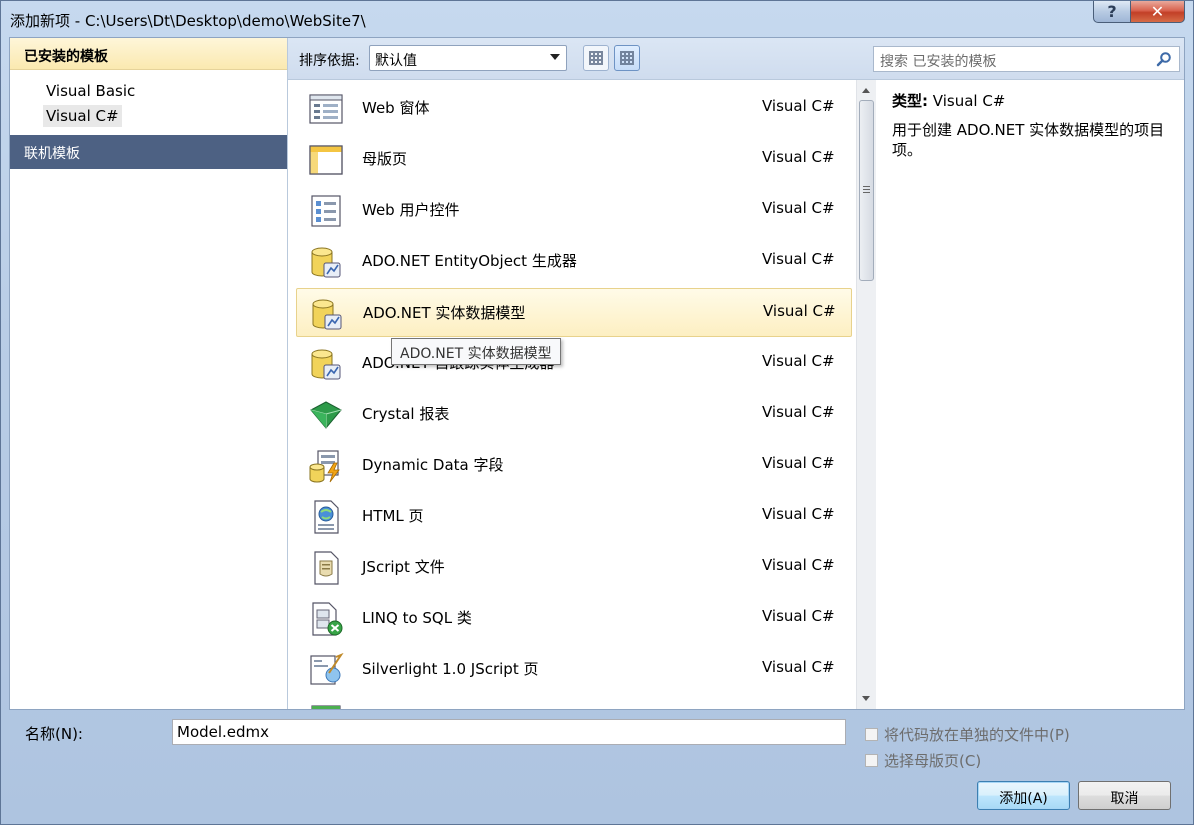 The image size is (1194, 825). Describe the element at coordinates (574, 618) in the screenshot. I see `template-row: LINQ to SQL 类 Visual C#` at that location.